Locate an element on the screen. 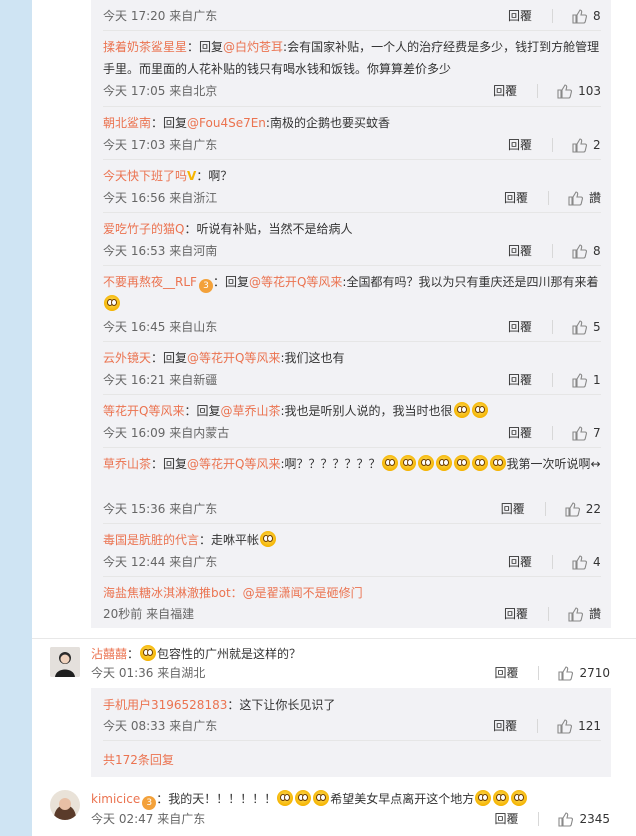  like-count: 2 is located at coordinates (597, 145).